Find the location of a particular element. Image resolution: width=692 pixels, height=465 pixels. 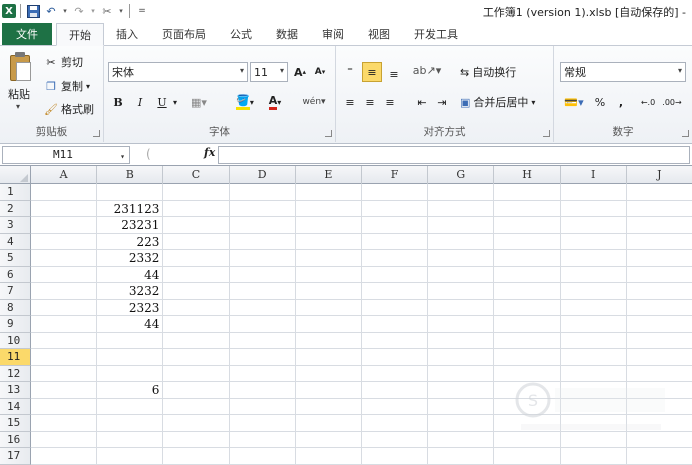

row-header-11: 11 is located at coordinates (15, 357).